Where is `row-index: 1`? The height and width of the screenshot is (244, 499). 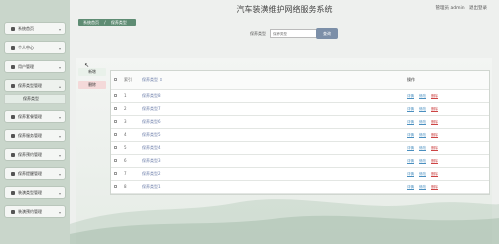
row-index: 1 is located at coordinates (130, 96).